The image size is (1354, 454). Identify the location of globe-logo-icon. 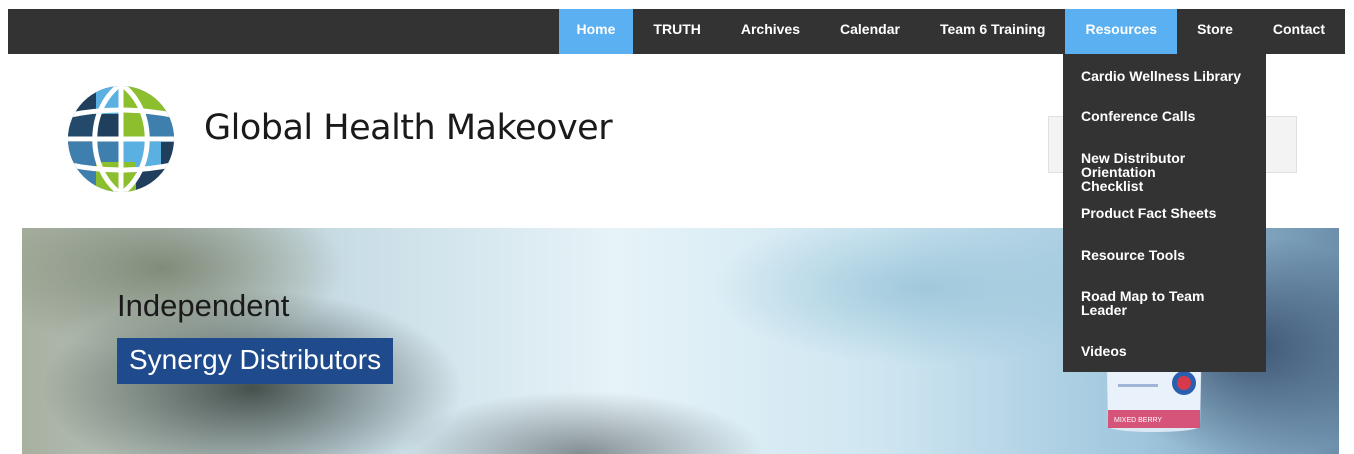
(121, 139).